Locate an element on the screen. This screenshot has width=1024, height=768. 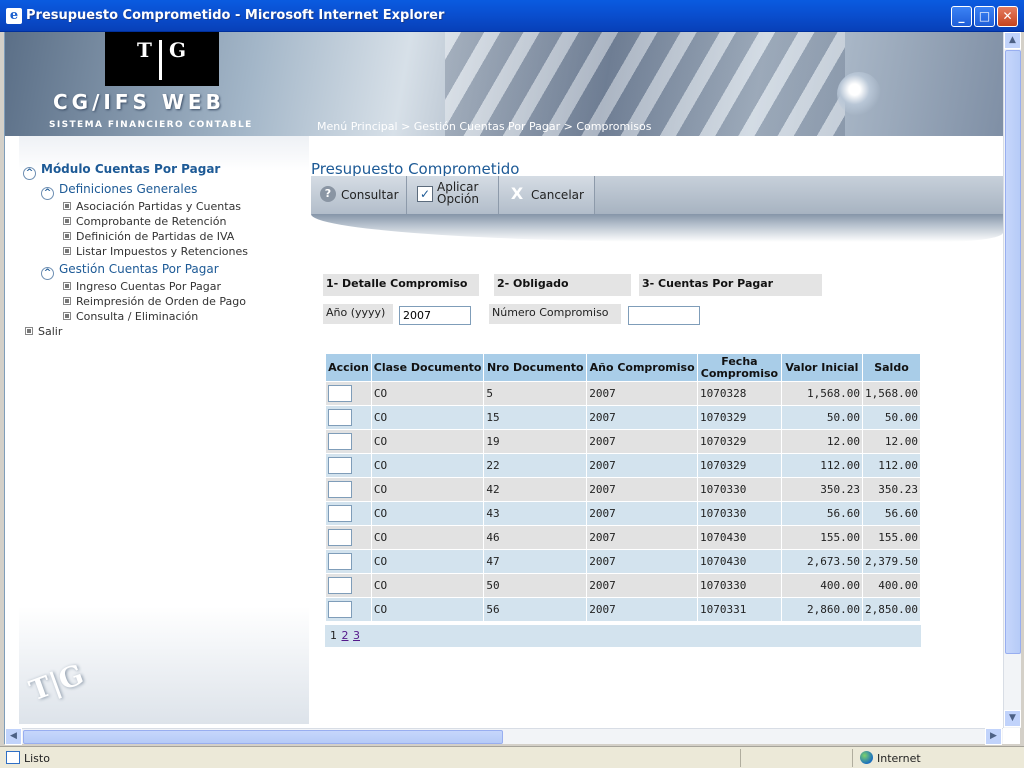
minimize-button: _ is located at coordinates (961, 16).